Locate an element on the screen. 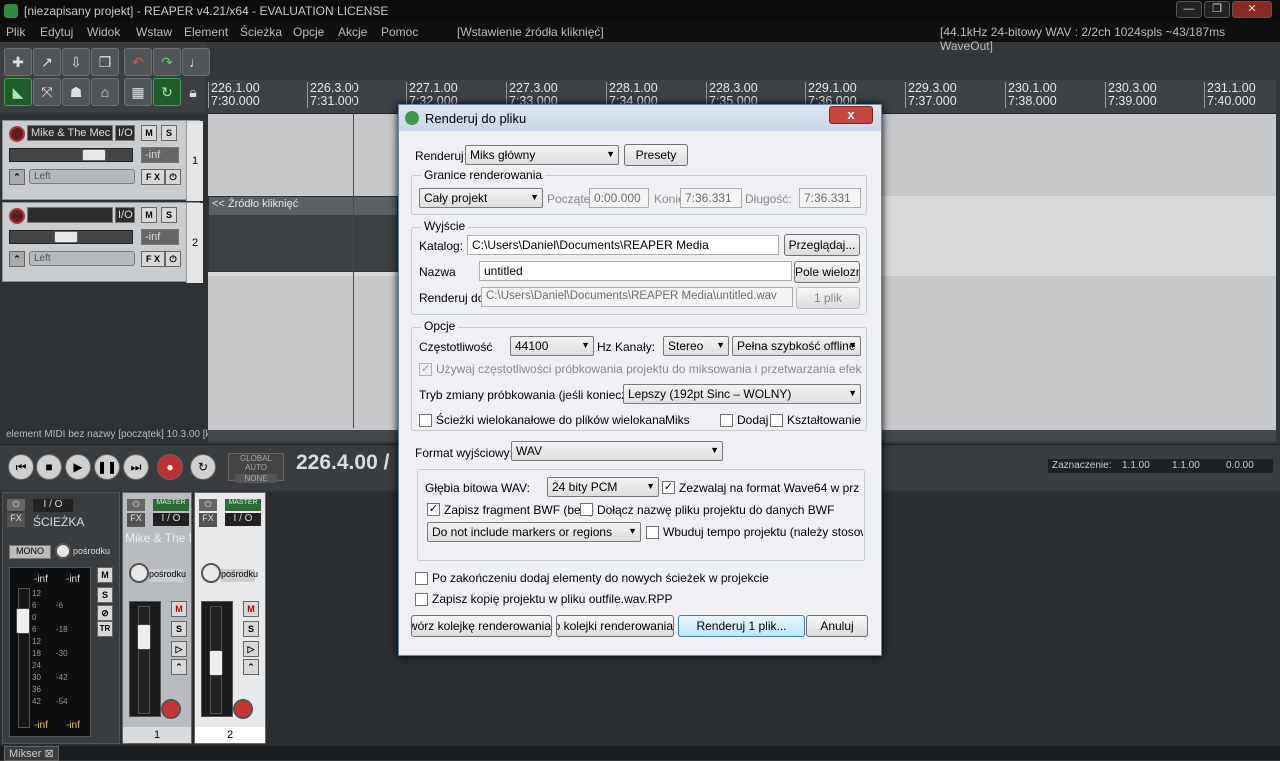  global-auto-button: GLOBAL AUTO NONE is located at coordinates (256, 468).